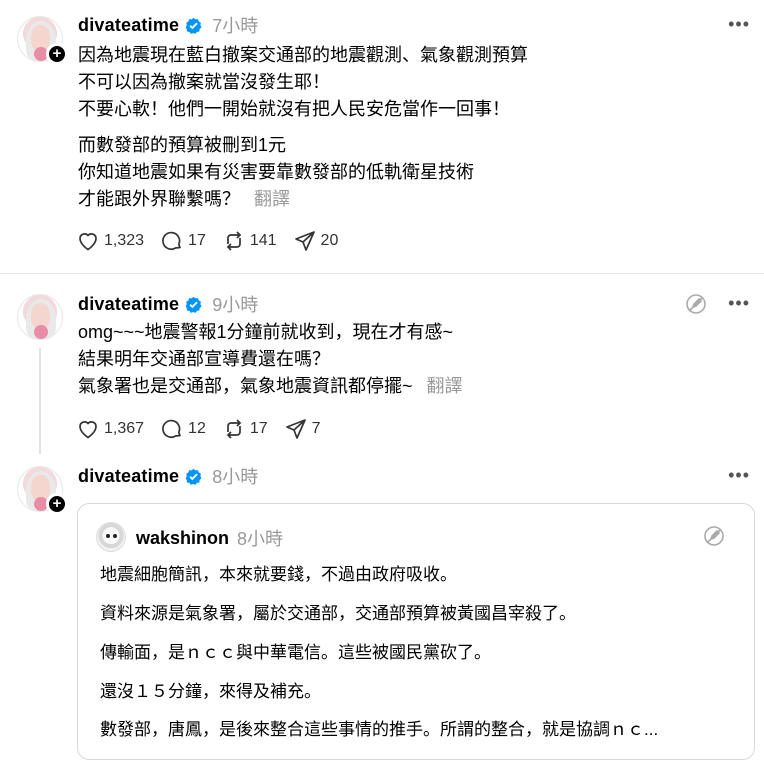 The height and width of the screenshot is (781, 764). Describe the element at coordinates (124, 428) in the screenshot. I see `like-count: 1,367` at that location.